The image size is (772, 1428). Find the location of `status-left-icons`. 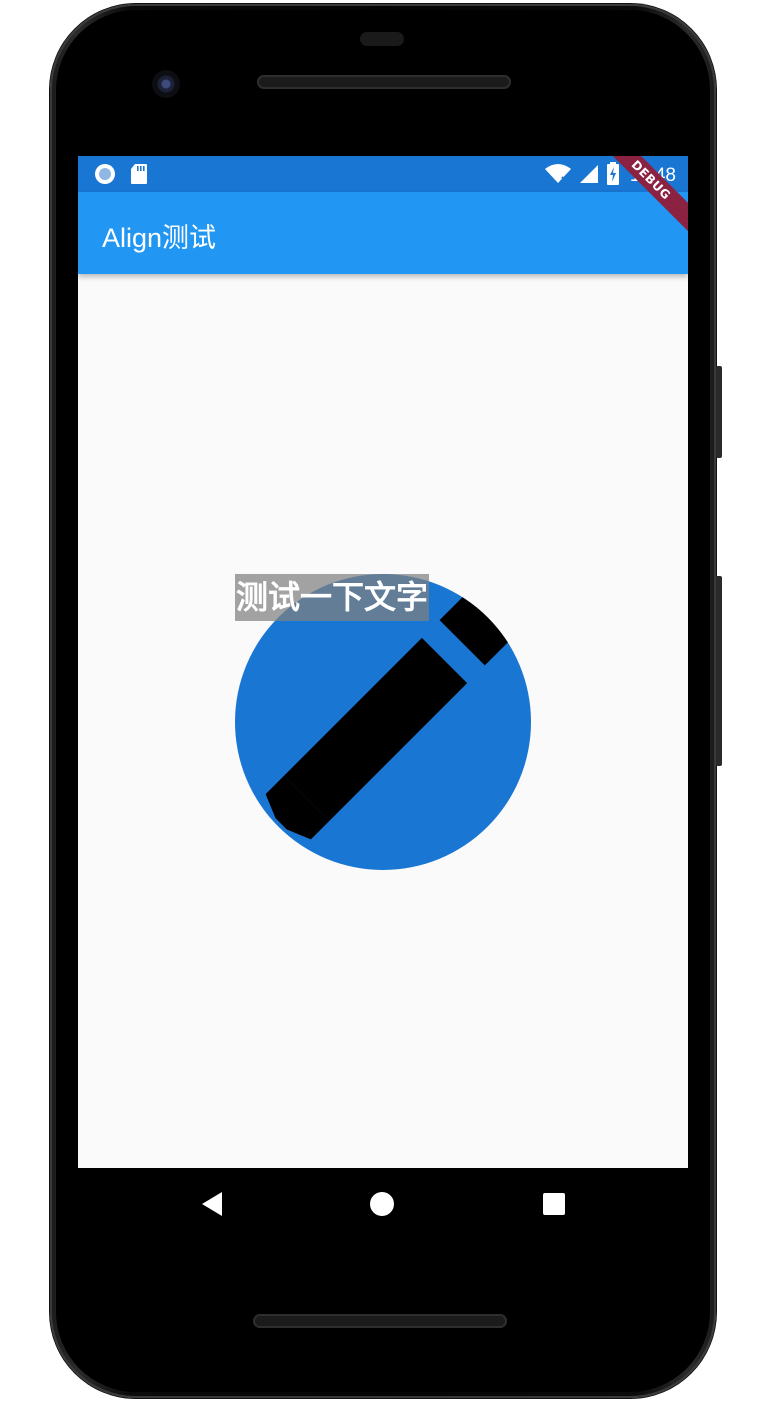

status-left-icons is located at coordinates (121, 176).